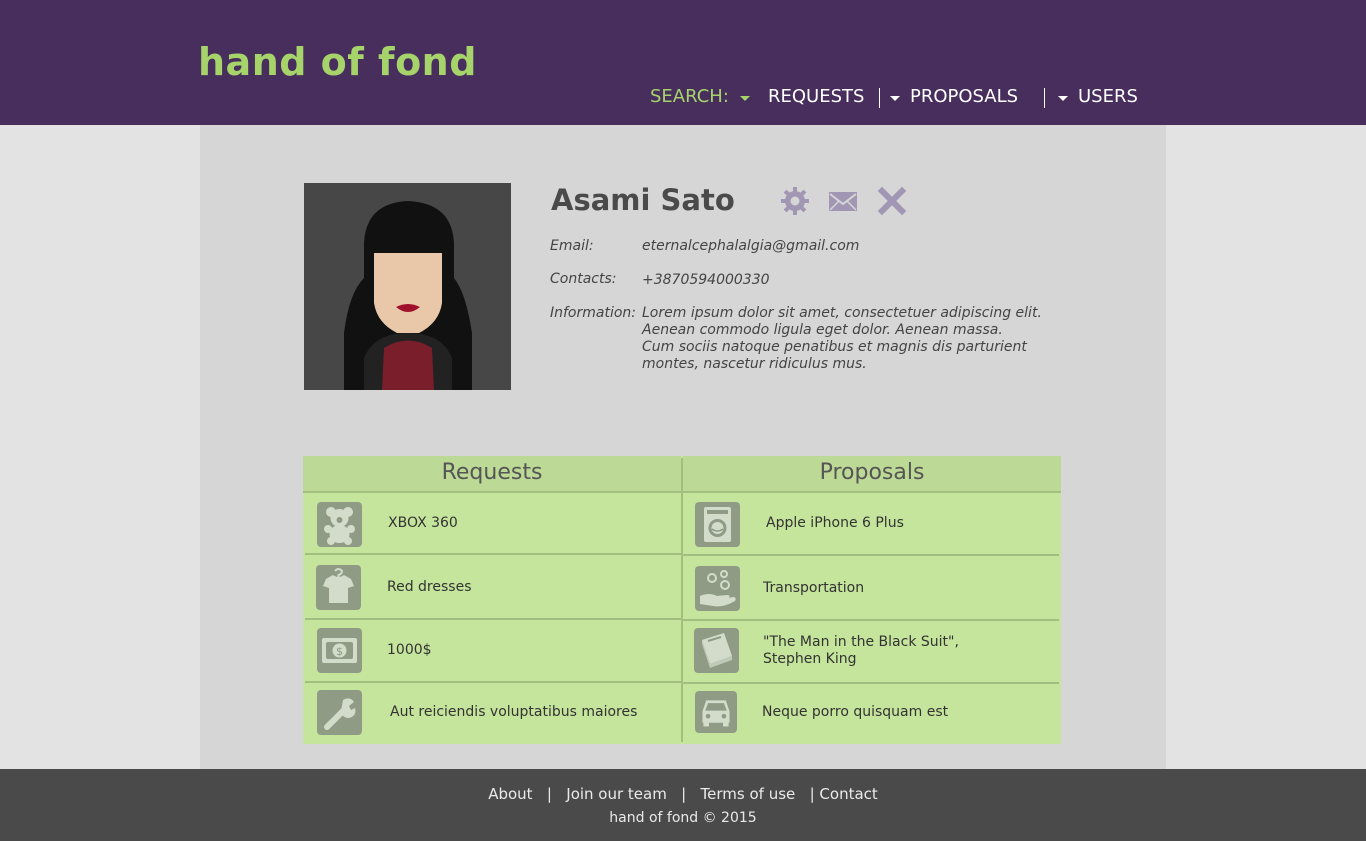  What do you see at coordinates (717, 588) in the screenshot?
I see `hand-bubbles-icon` at bounding box center [717, 588].